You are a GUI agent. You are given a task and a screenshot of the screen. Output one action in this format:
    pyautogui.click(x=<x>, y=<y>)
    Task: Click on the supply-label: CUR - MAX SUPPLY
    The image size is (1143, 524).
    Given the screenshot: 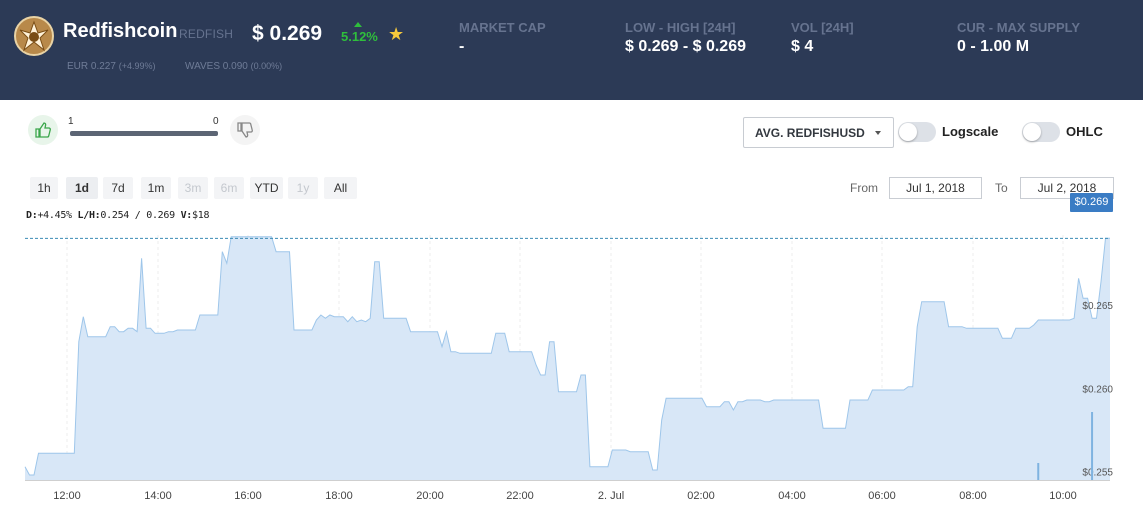 What is the action you would take?
    pyautogui.click(x=1019, y=27)
    